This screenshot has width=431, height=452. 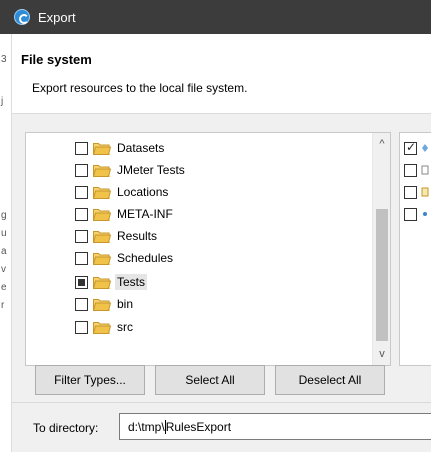 I want to click on deselect-all-button: Deselect All, so click(x=330, y=380).